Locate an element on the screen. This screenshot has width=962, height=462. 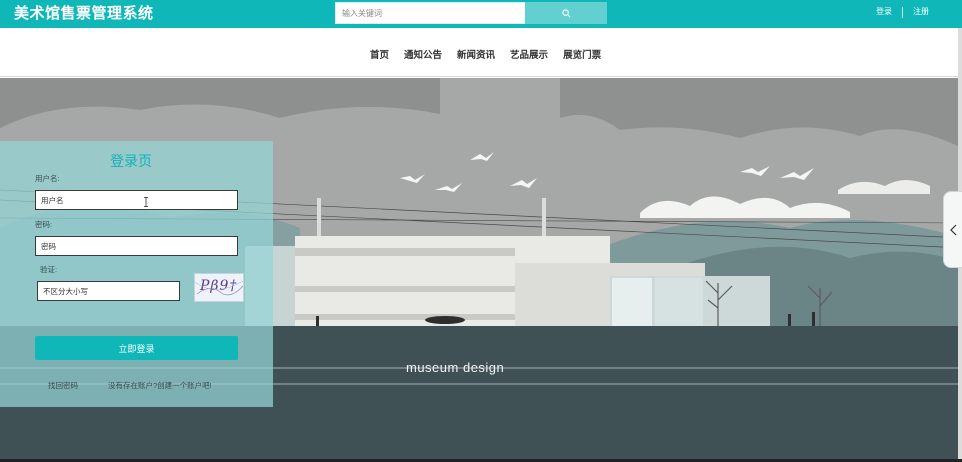
password-field: 密码 is located at coordinates (136, 246).